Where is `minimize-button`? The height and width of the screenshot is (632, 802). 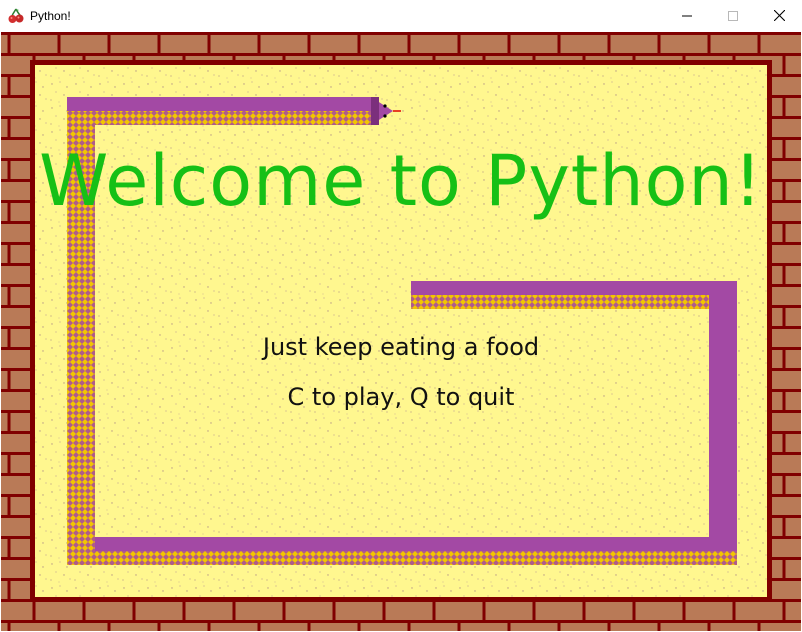
minimize-button is located at coordinates (687, 15).